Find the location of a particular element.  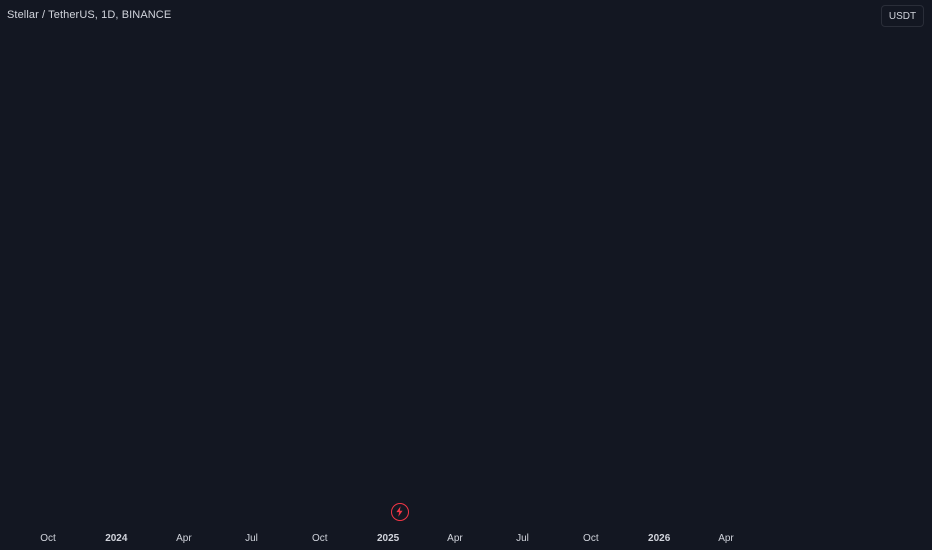

chart-title: Stellar / TetherUS, 1D, BINANCE is located at coordinates (89, 15).